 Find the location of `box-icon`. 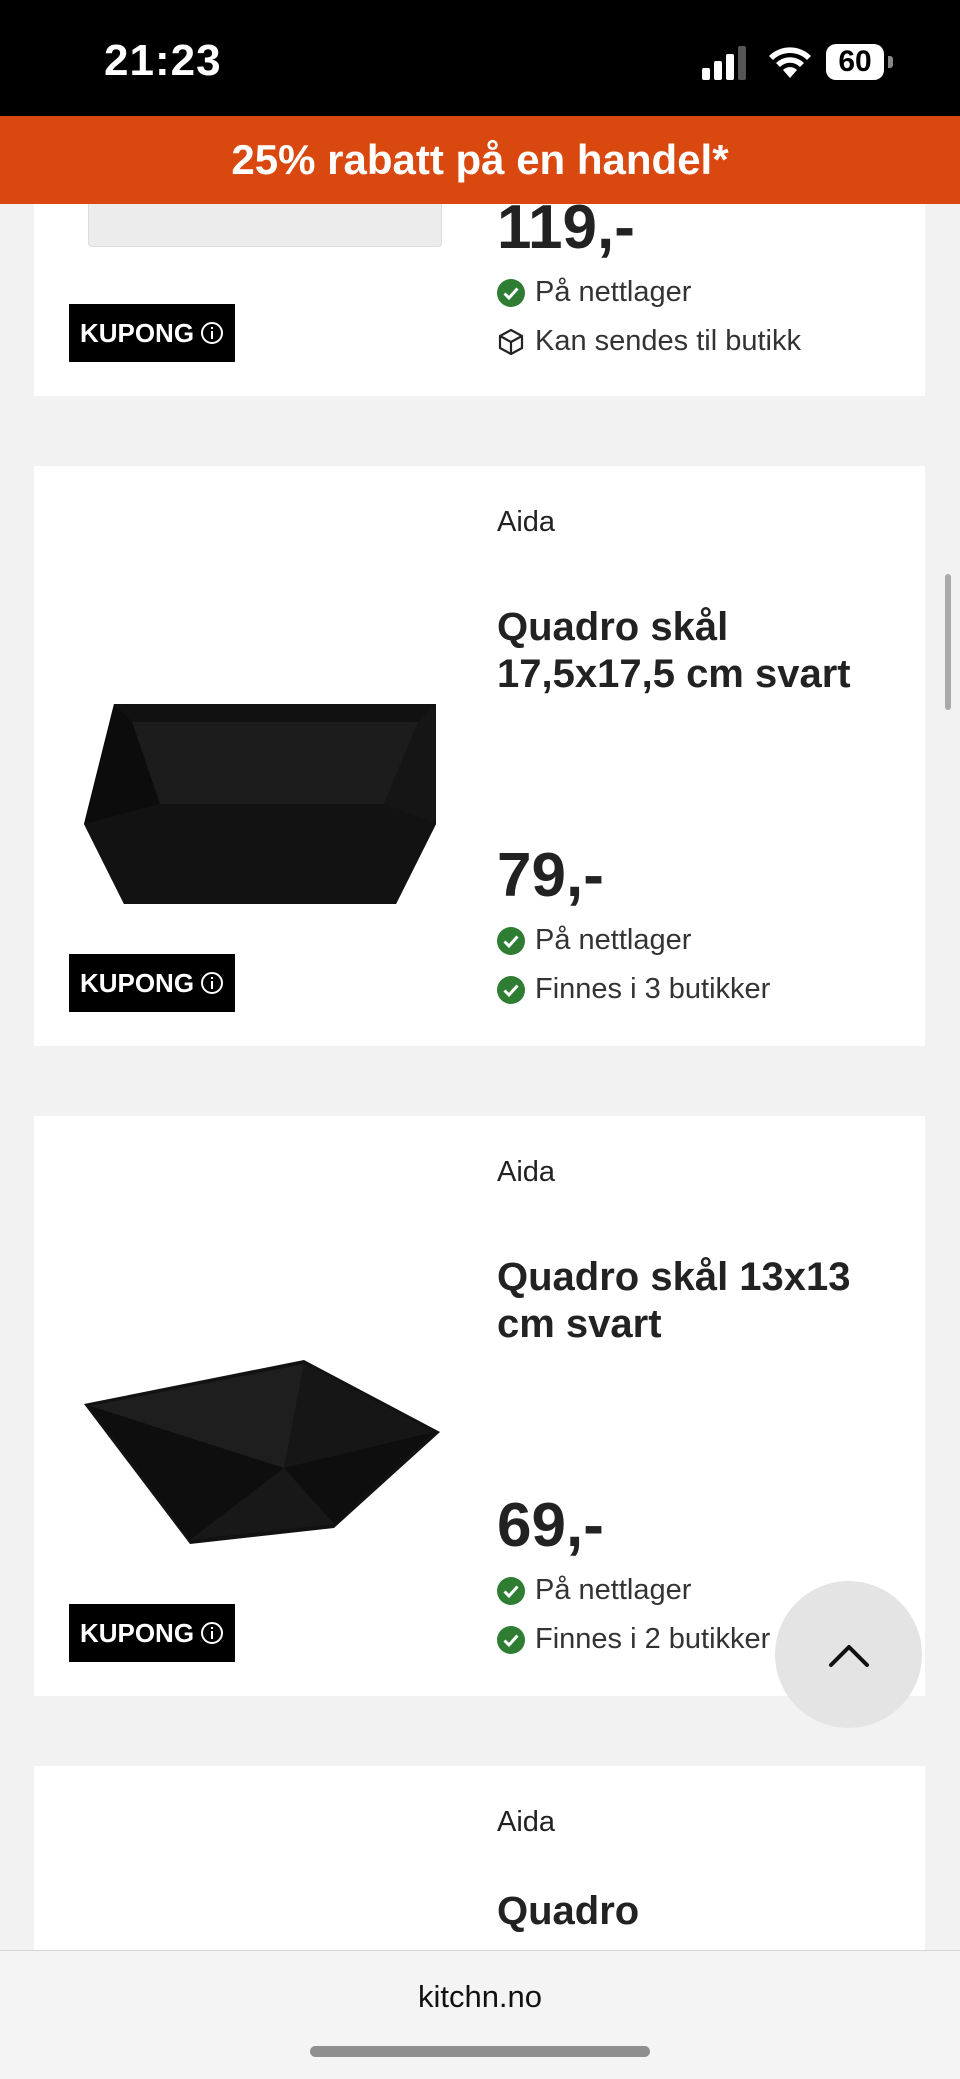

box-icon is located at coordinates (511, 341).